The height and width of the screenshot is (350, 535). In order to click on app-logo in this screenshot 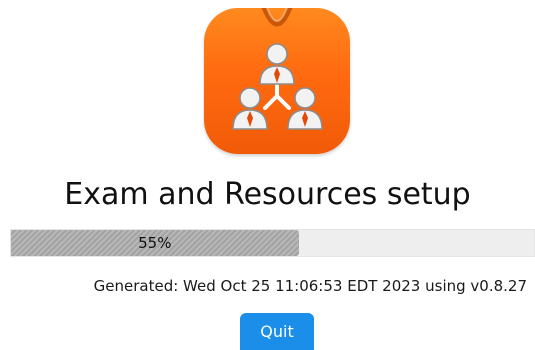, I will do `click(277, 81)`.